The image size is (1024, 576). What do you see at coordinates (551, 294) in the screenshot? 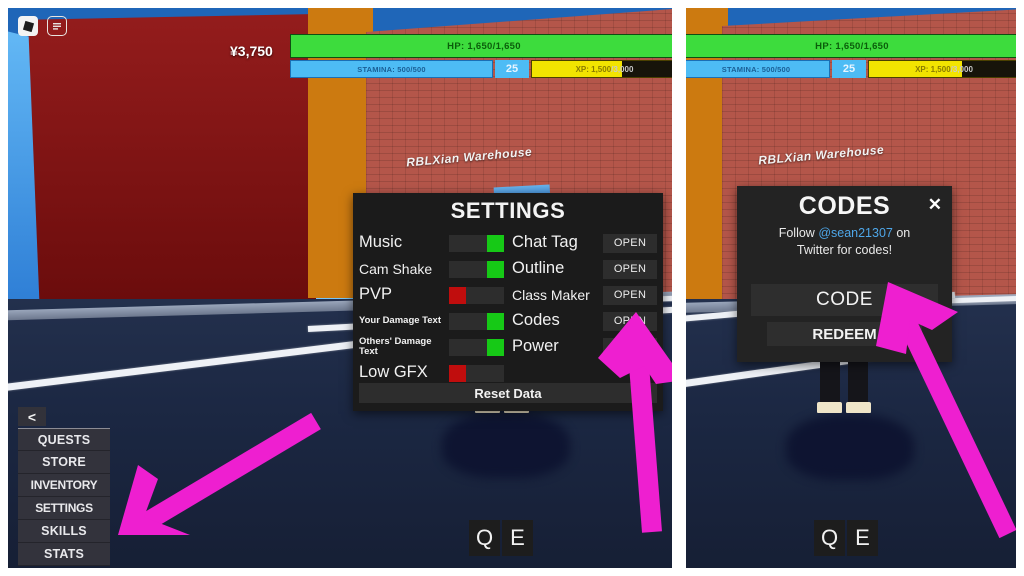
I see `settings-label-class-maker: Class Maker` at bounding box center [551, 294].